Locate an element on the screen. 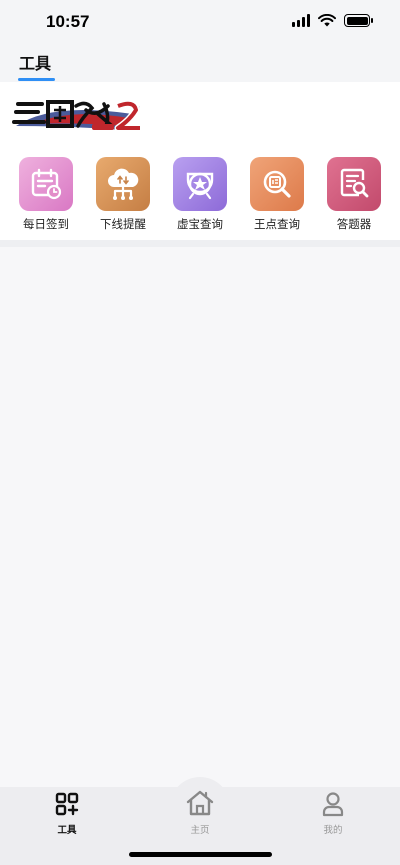 The image size is (400, 865). nav-label-tools: 工具 is located at coordinates (67, 830).